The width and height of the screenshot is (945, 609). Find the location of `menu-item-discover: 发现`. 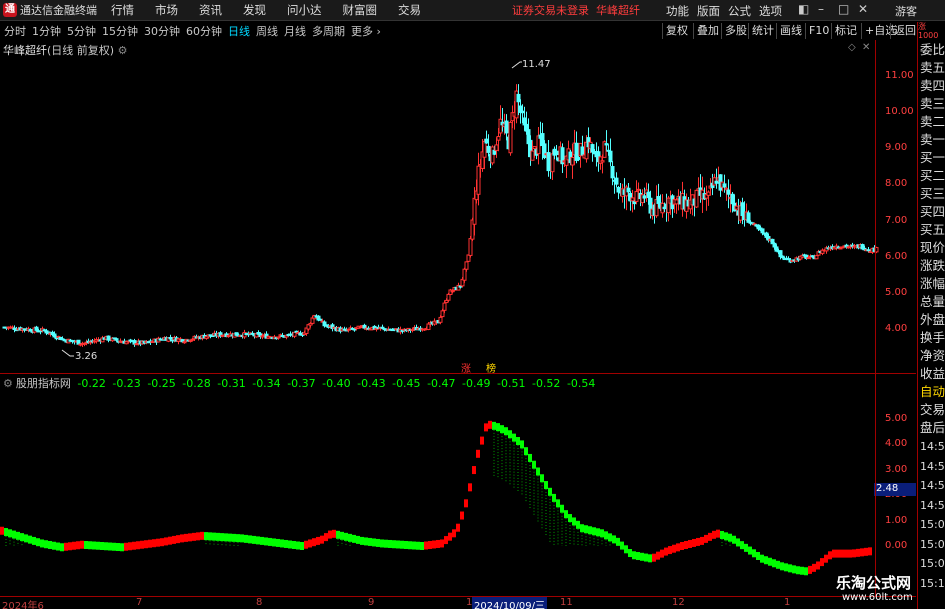

menu-item-discover: 发现 is located at coordinates (254, 10).